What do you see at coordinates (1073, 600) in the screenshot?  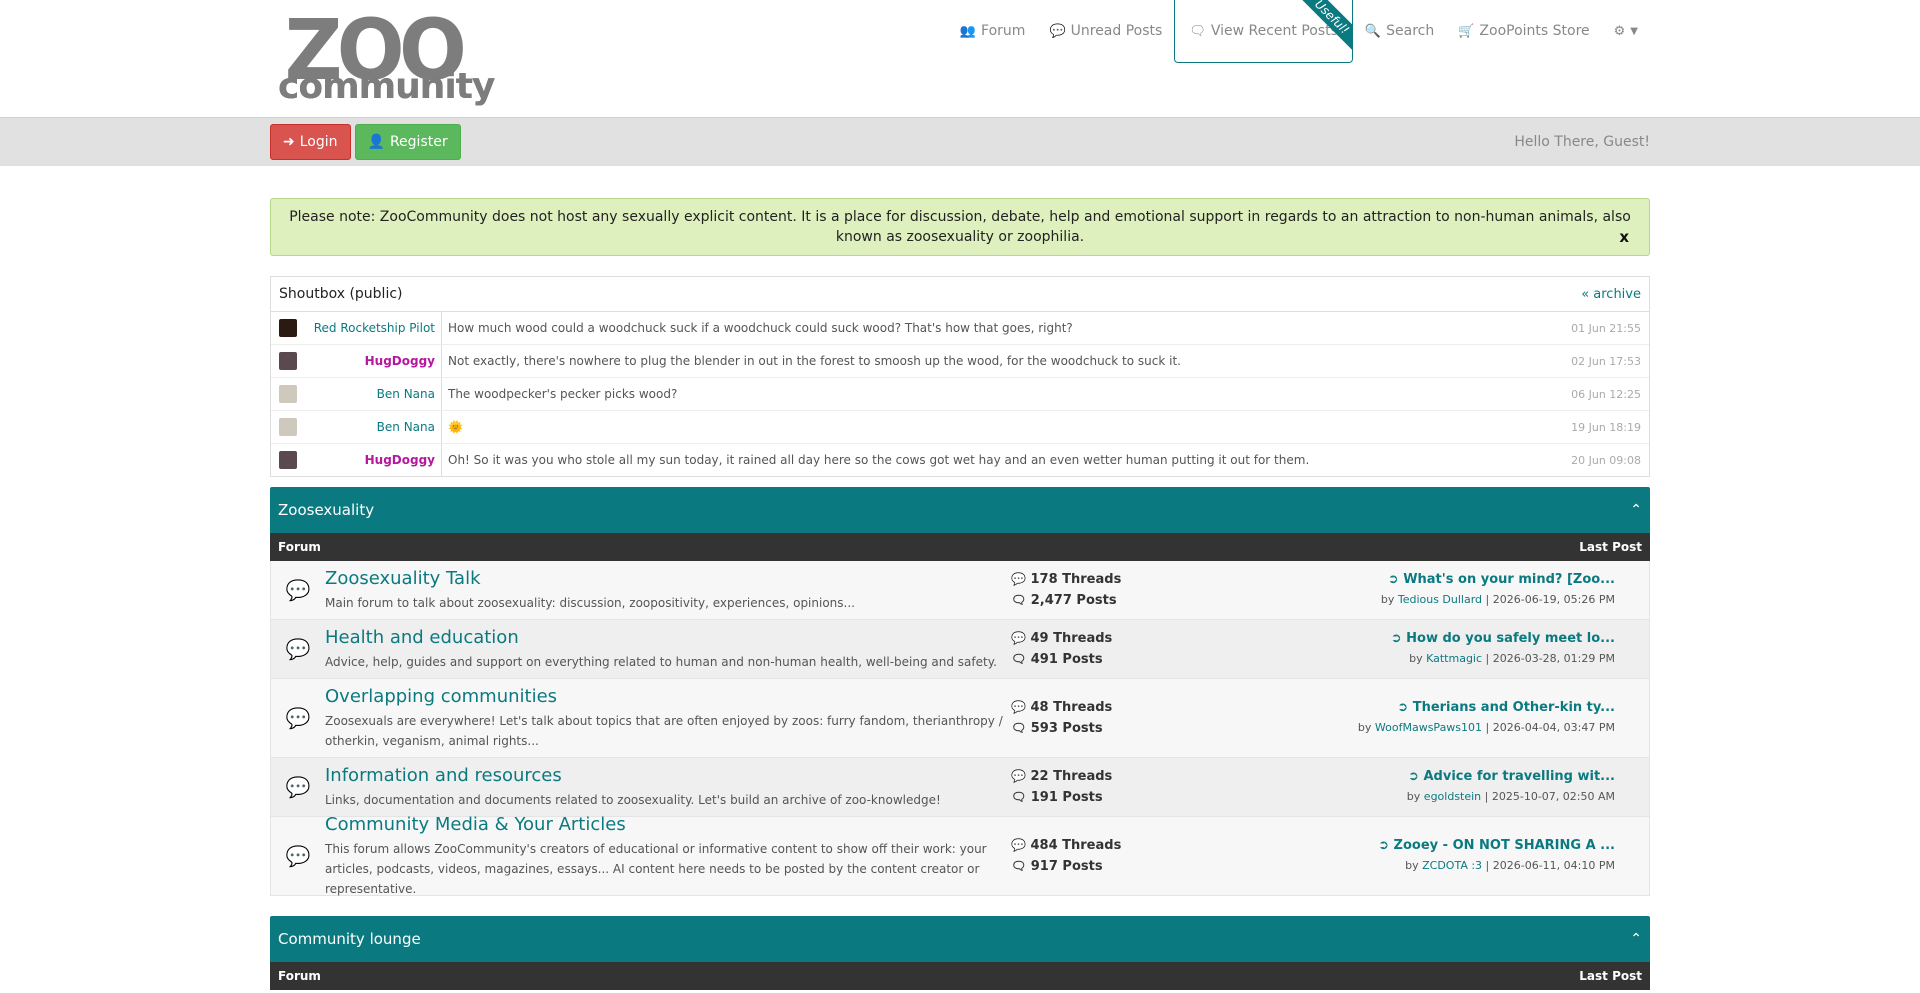 I see `forum-posts: 2,477 Posts` at bounding box center [1073, 600].